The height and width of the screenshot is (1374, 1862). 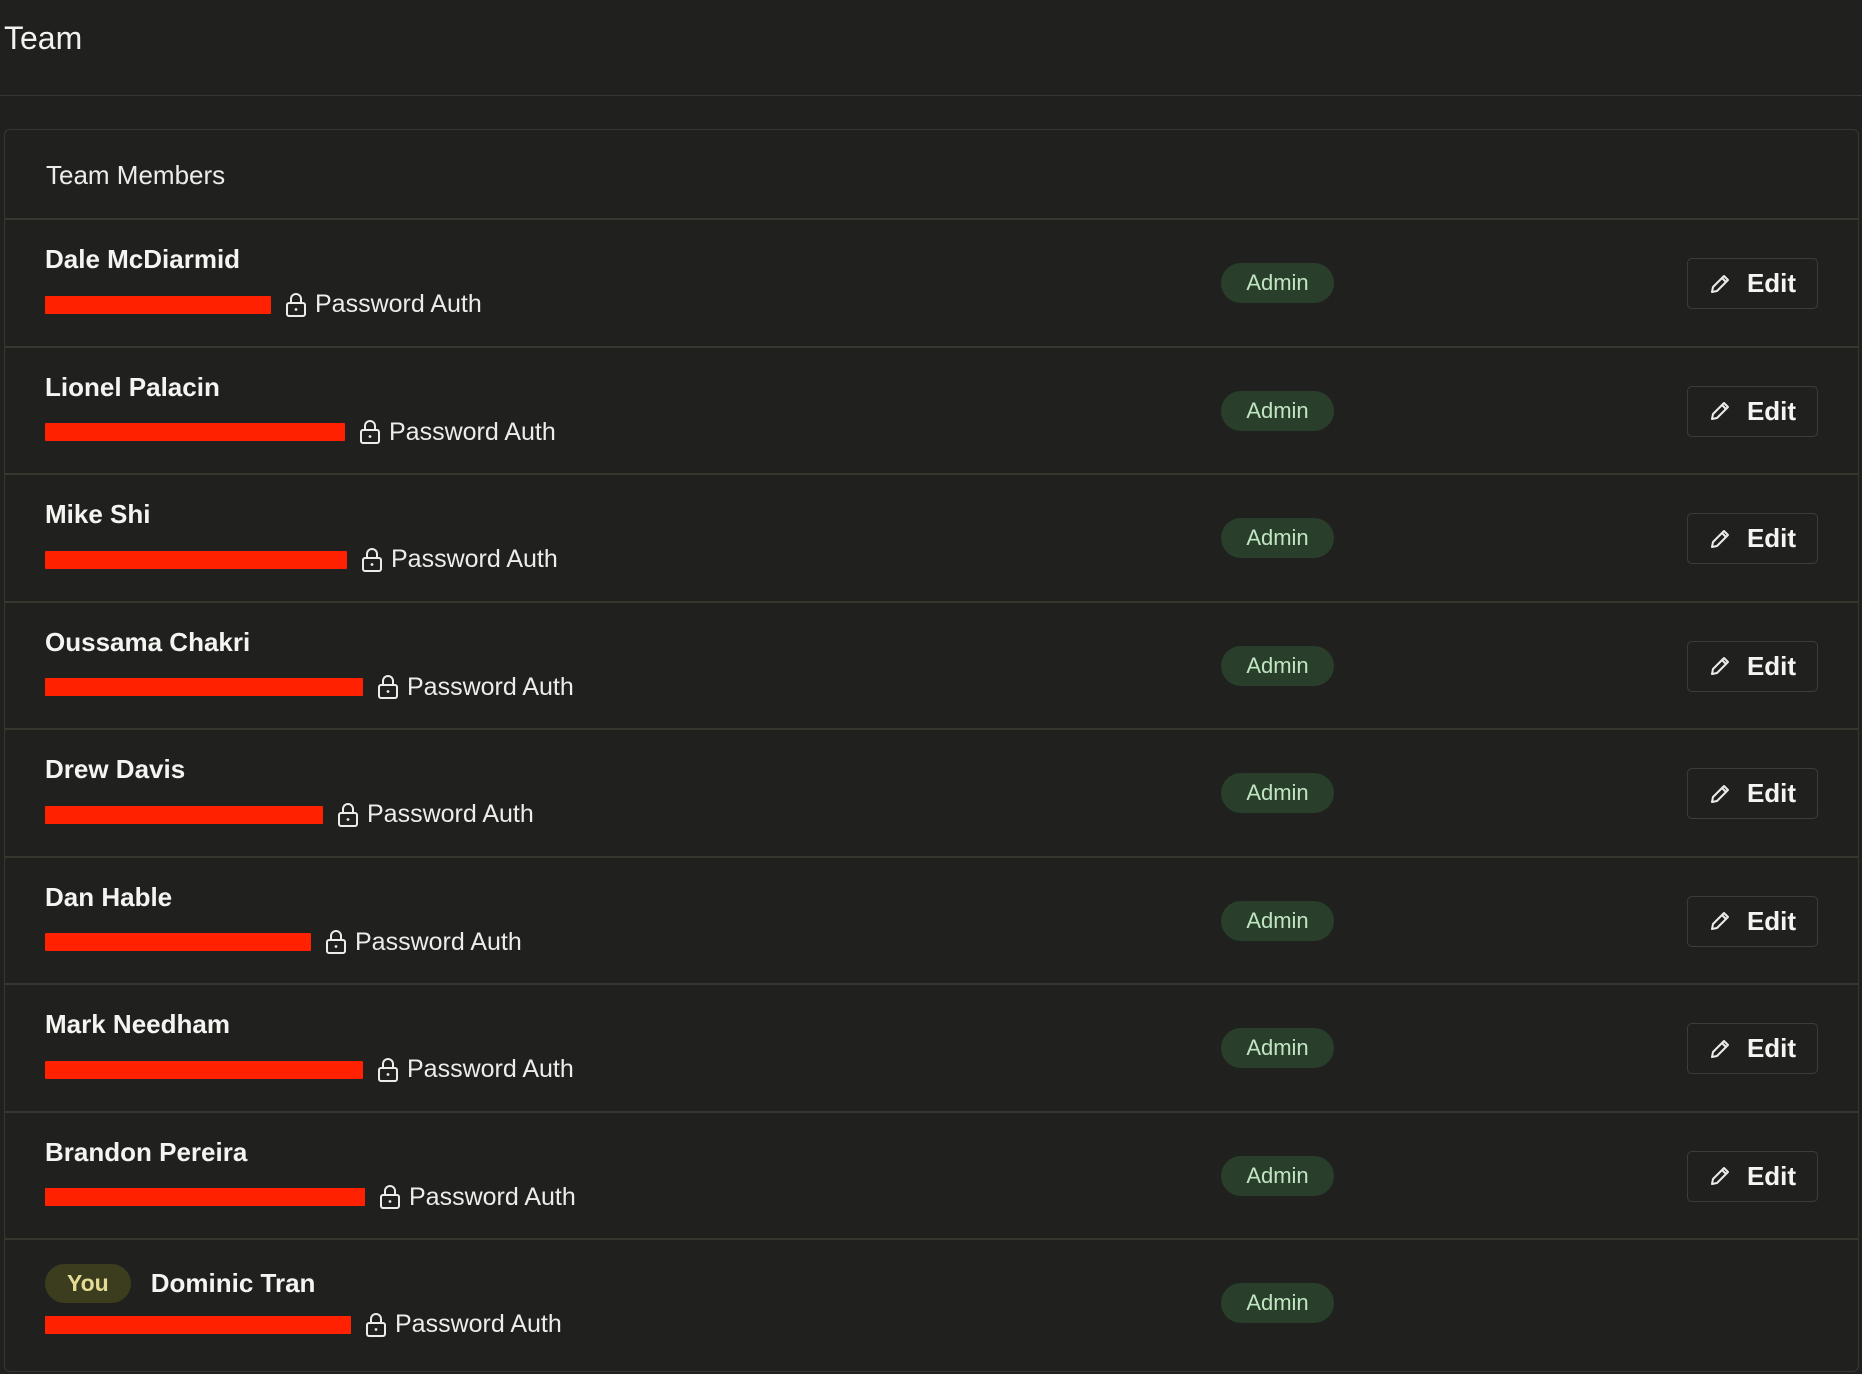 I want to click on member-name-line: Brandon Pereira, so click(x=146, y=1152).